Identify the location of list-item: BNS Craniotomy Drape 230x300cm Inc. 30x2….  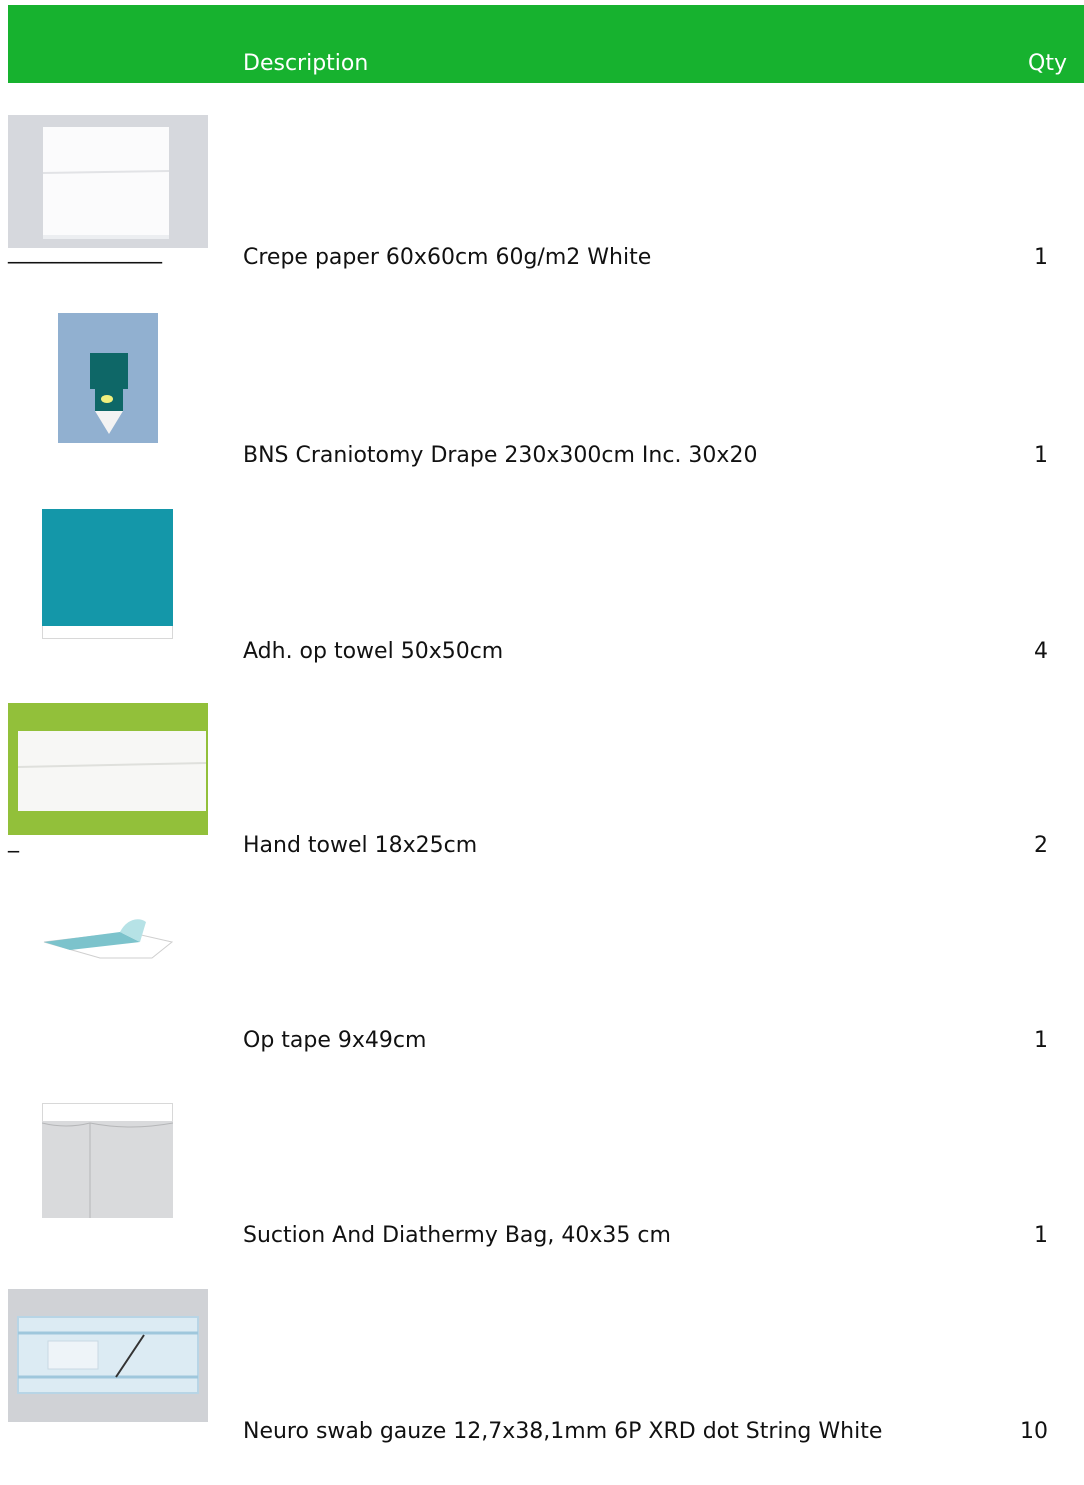
(542, 411).